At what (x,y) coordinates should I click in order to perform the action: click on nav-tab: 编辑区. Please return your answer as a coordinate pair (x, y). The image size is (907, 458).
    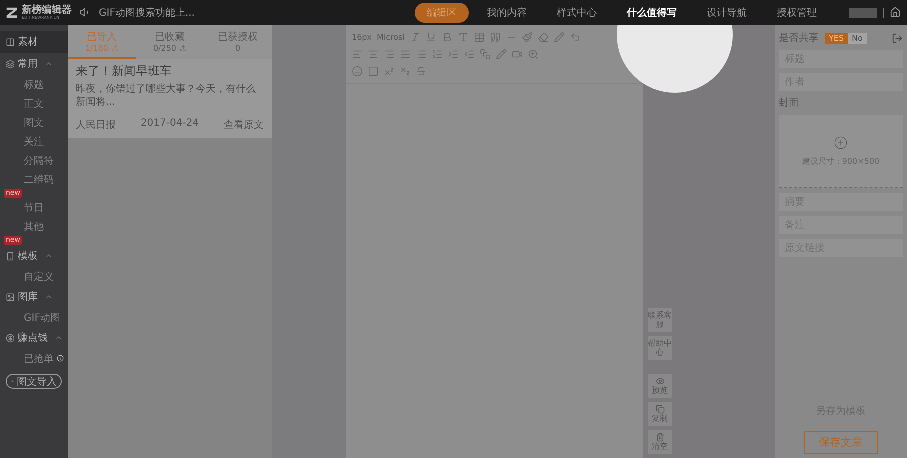
    Looking at the image, I should click on (442, 12).